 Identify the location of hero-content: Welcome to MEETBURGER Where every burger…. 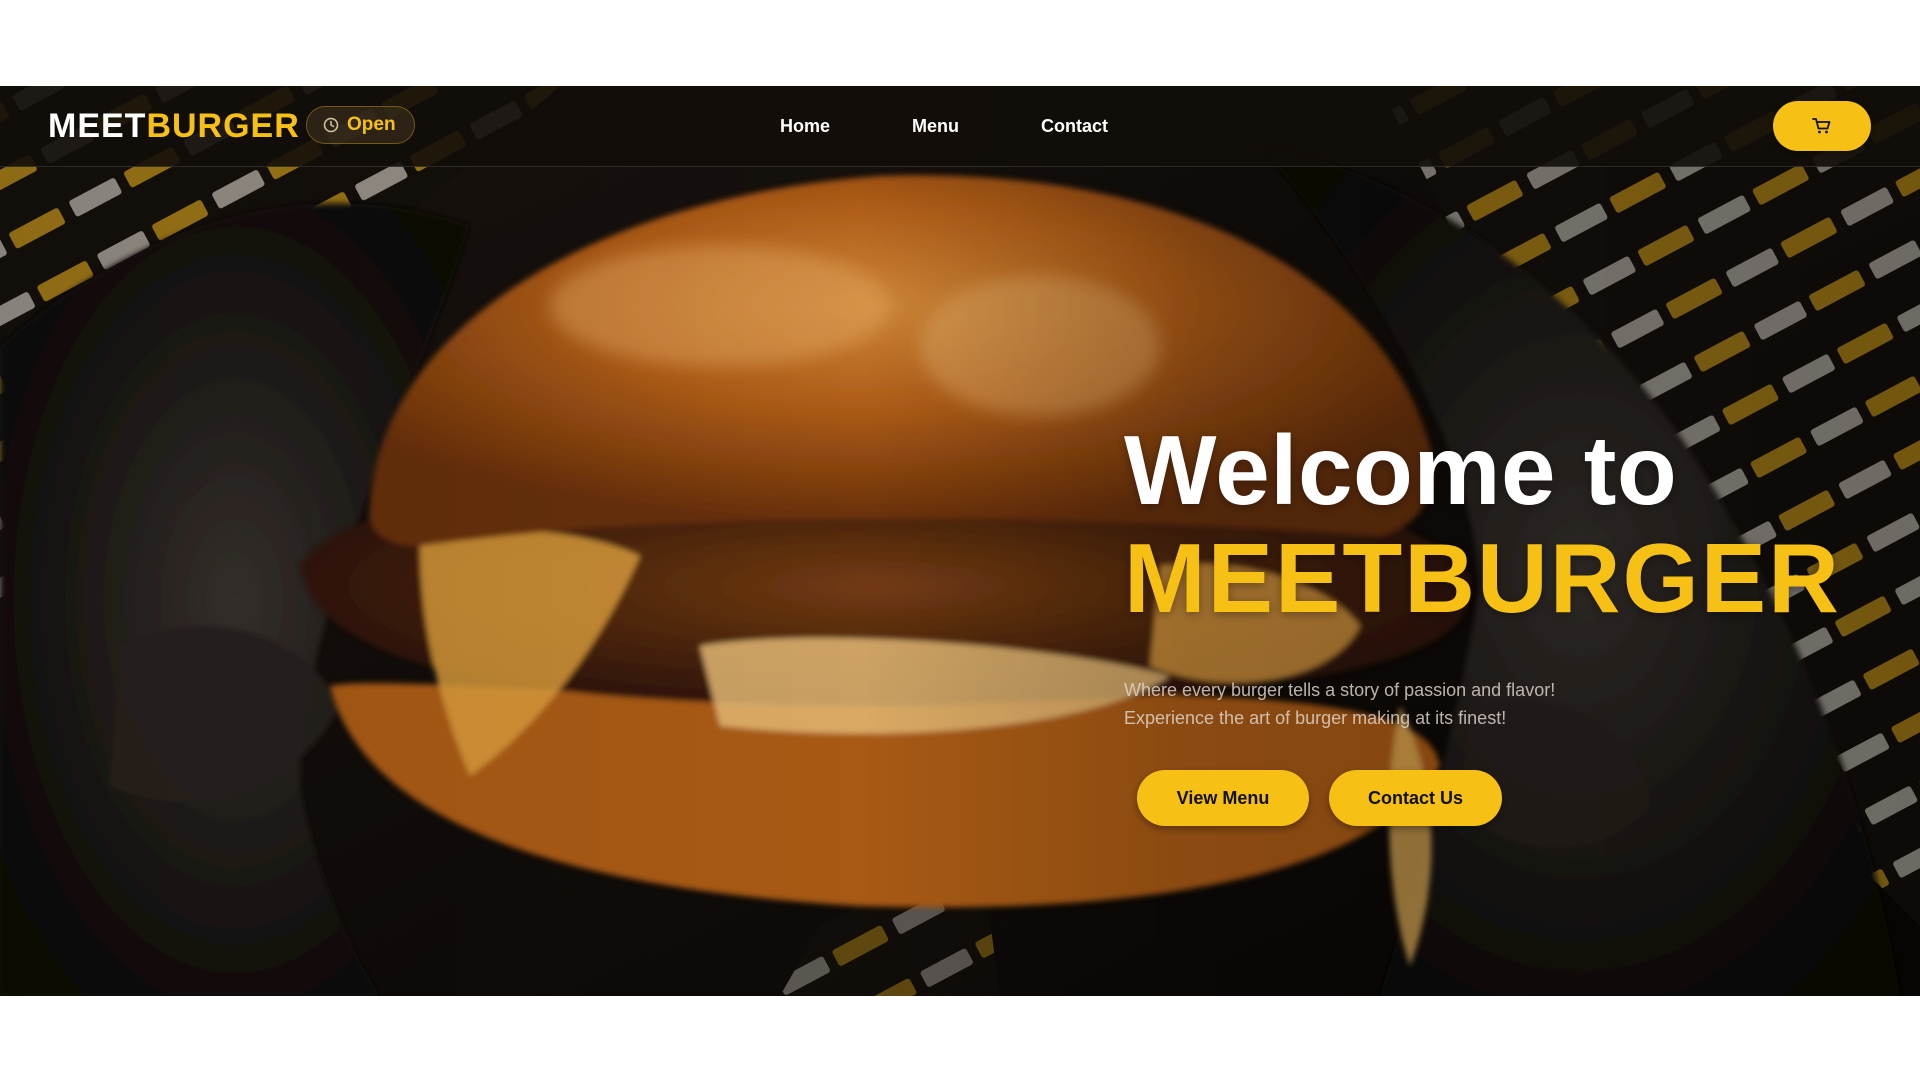
(1482, 621).